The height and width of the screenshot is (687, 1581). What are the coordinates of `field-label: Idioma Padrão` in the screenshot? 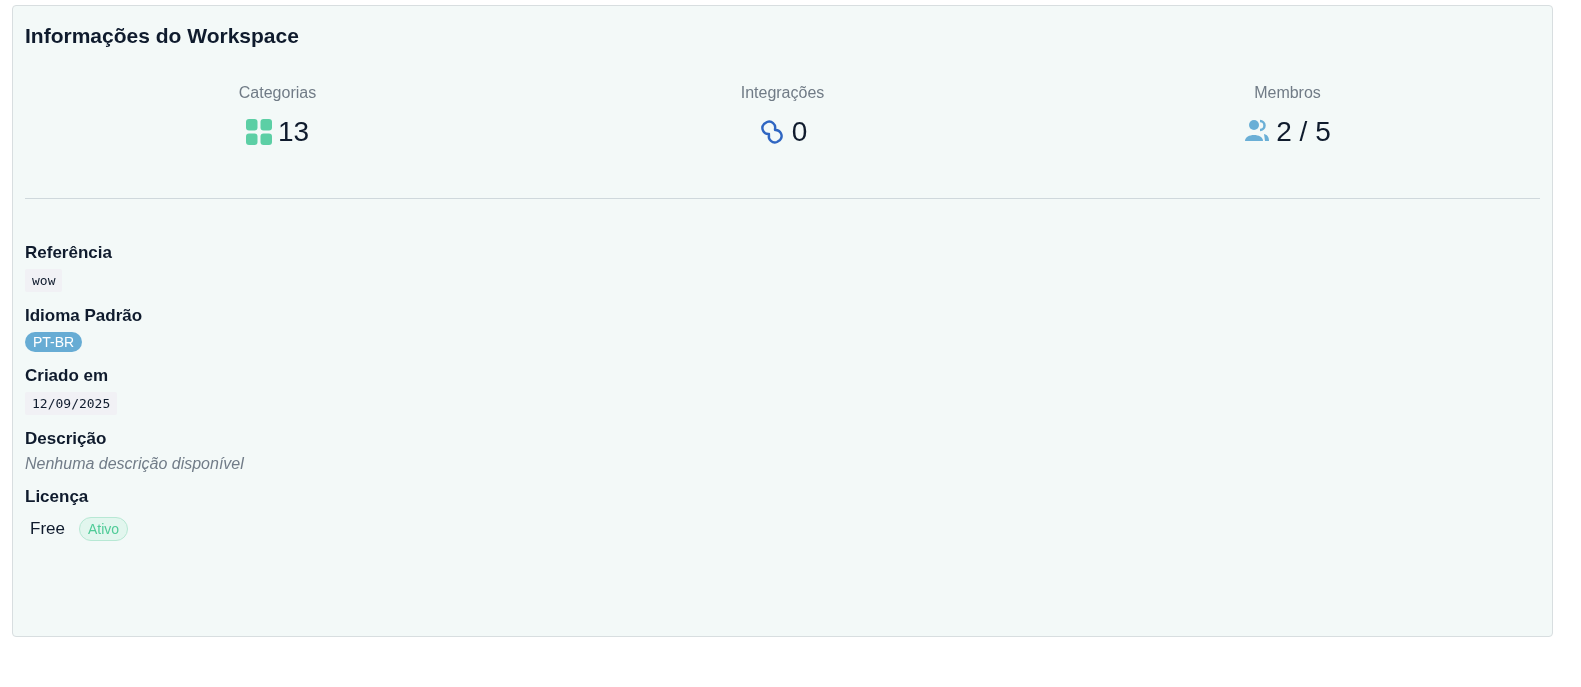 It's located at (84, 316).